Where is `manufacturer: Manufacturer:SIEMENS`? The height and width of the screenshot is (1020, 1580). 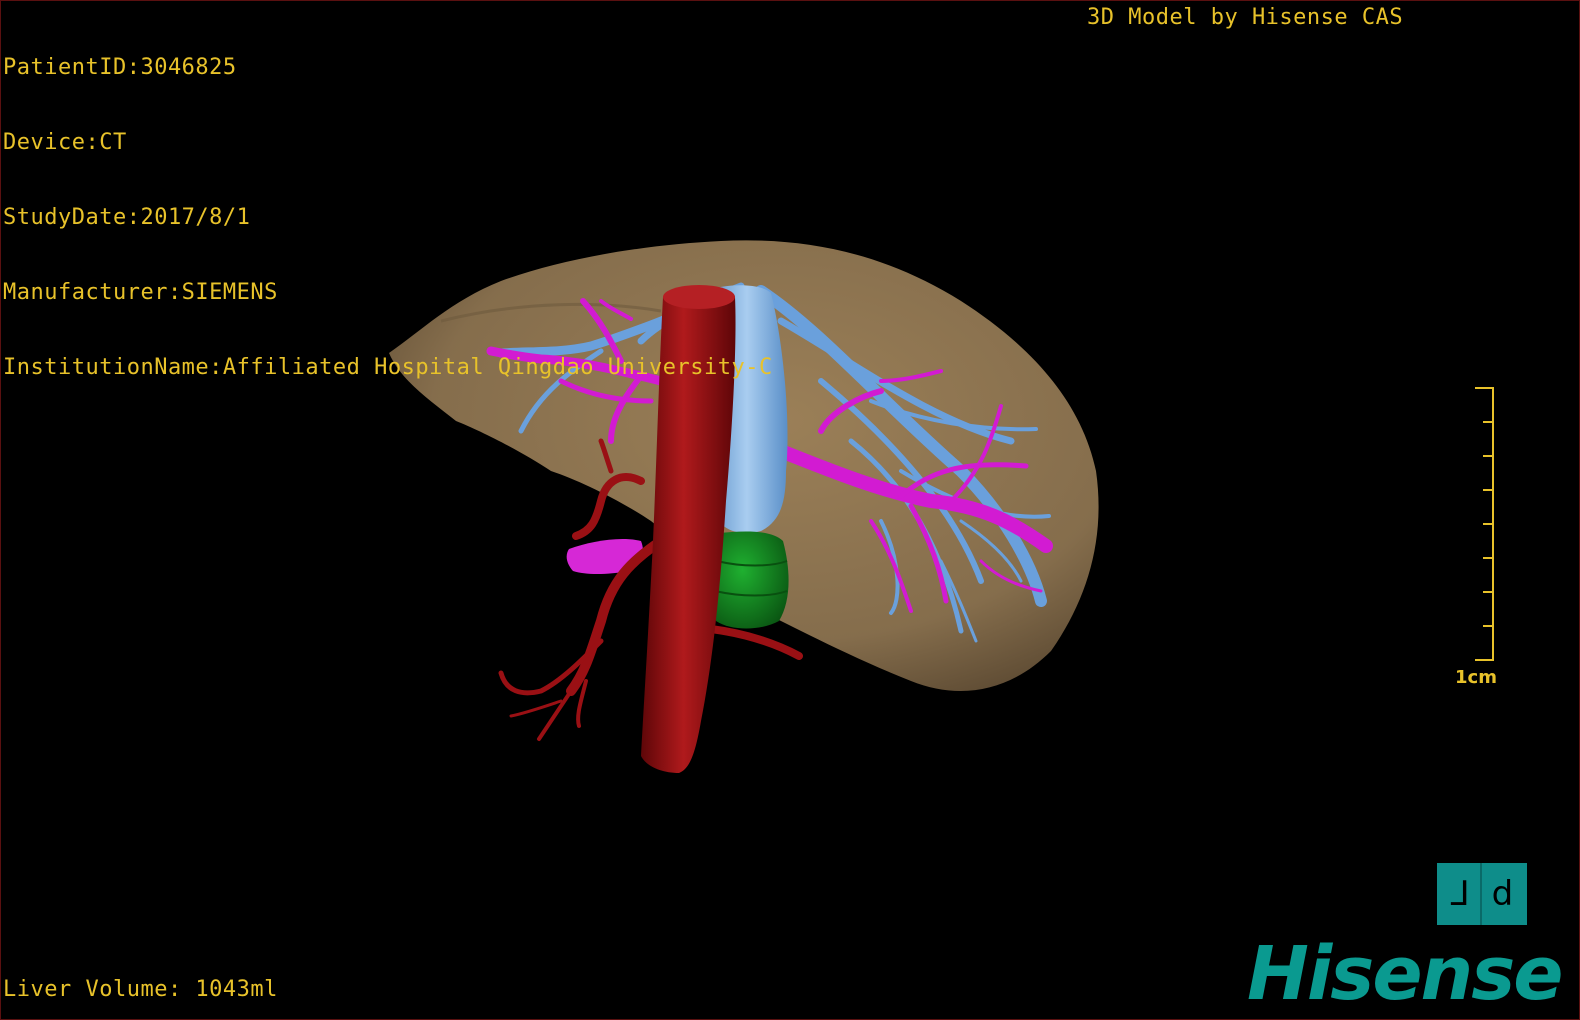
manufacturer: Manufacturer:SIEMENS is located at coordinates (140, 292).